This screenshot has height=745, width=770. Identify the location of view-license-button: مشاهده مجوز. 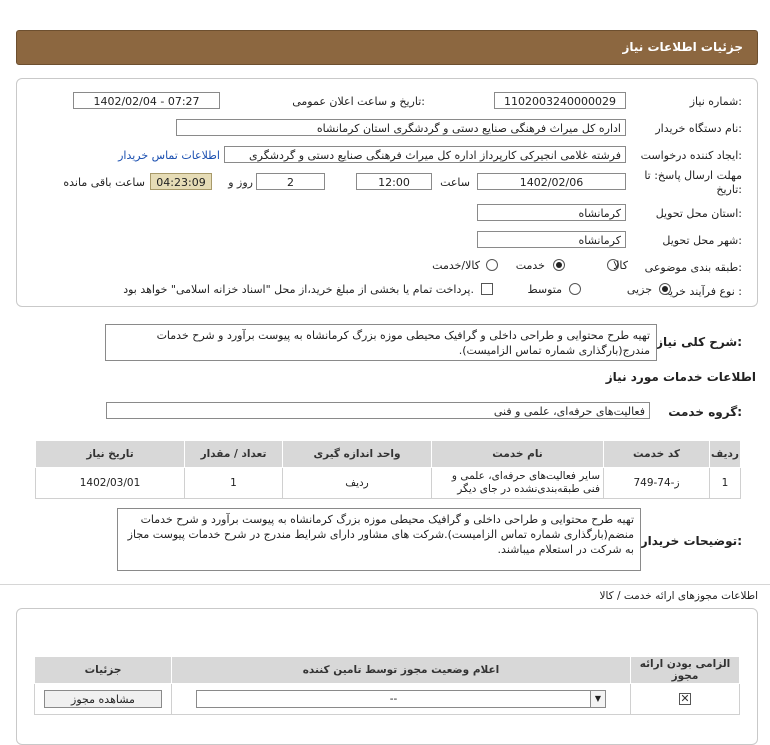
(103, 699).